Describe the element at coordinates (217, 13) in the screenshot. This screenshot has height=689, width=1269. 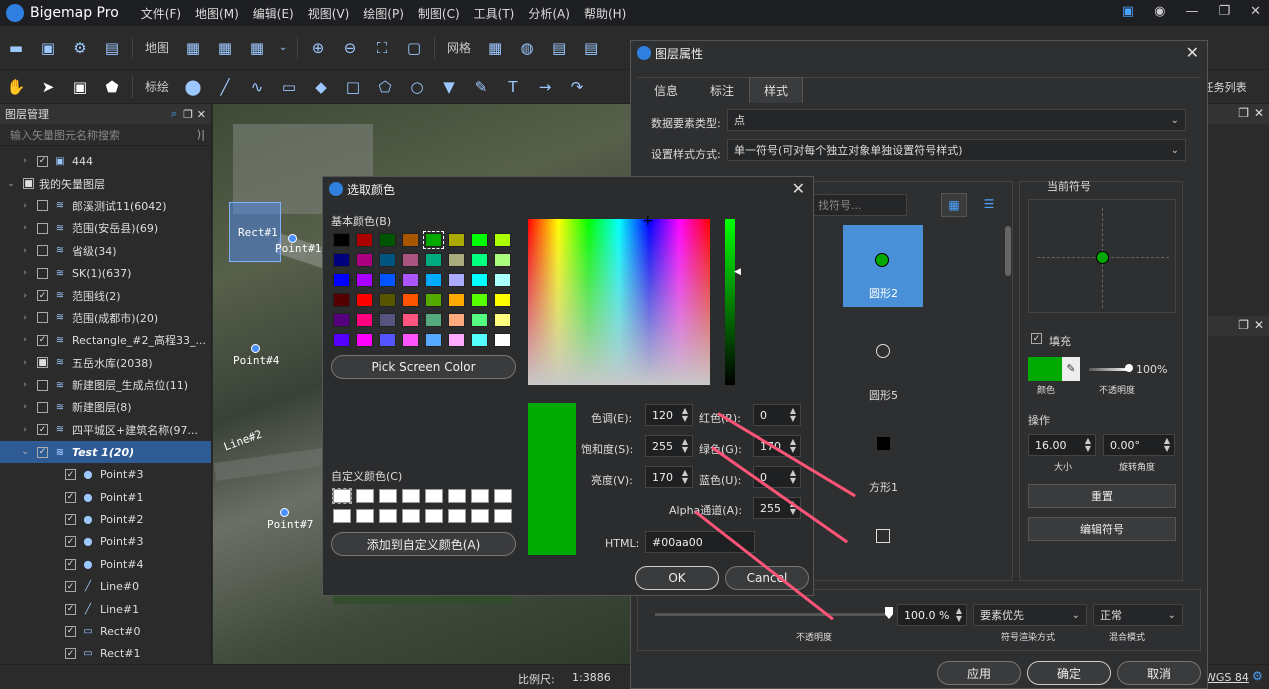
I see `menu-item: 地图(M)` at that location.